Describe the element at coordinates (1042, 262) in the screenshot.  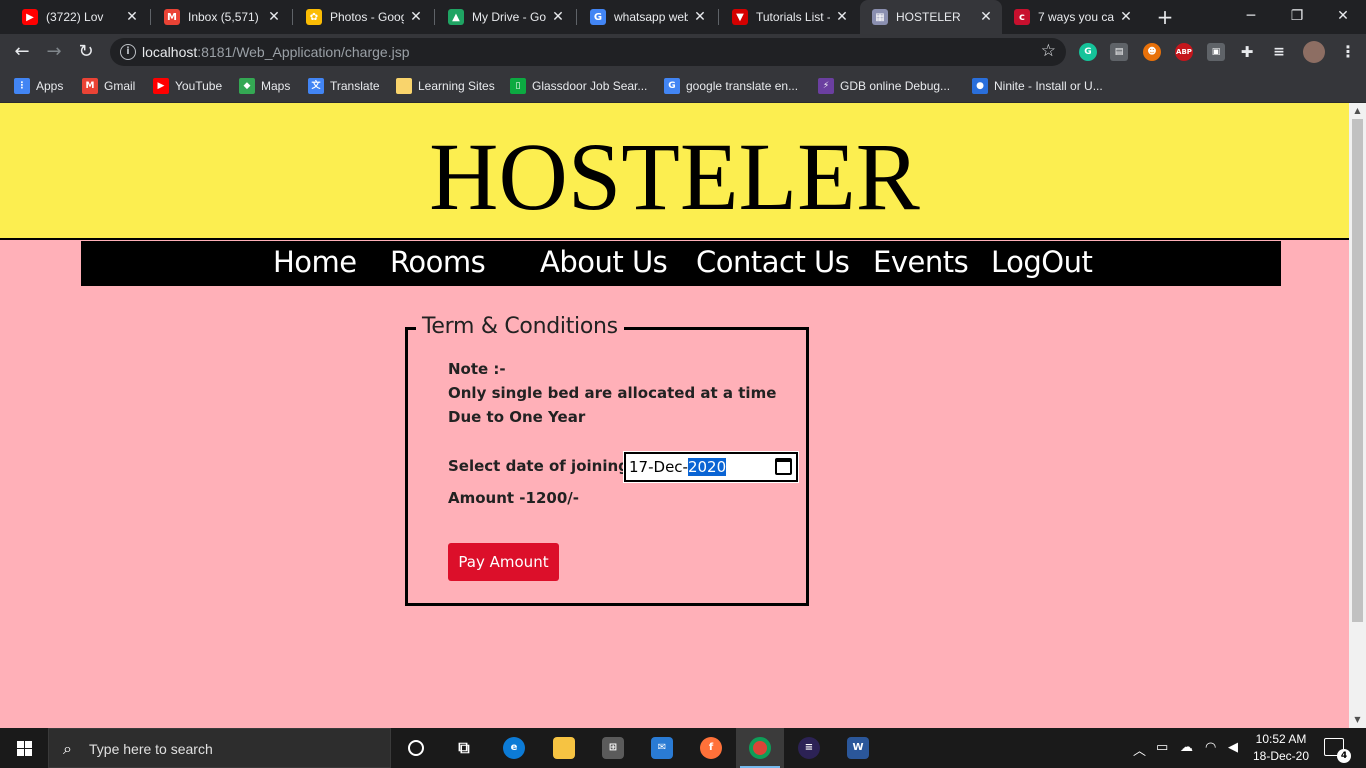
I see `nav-logout: LogOut` at that location.